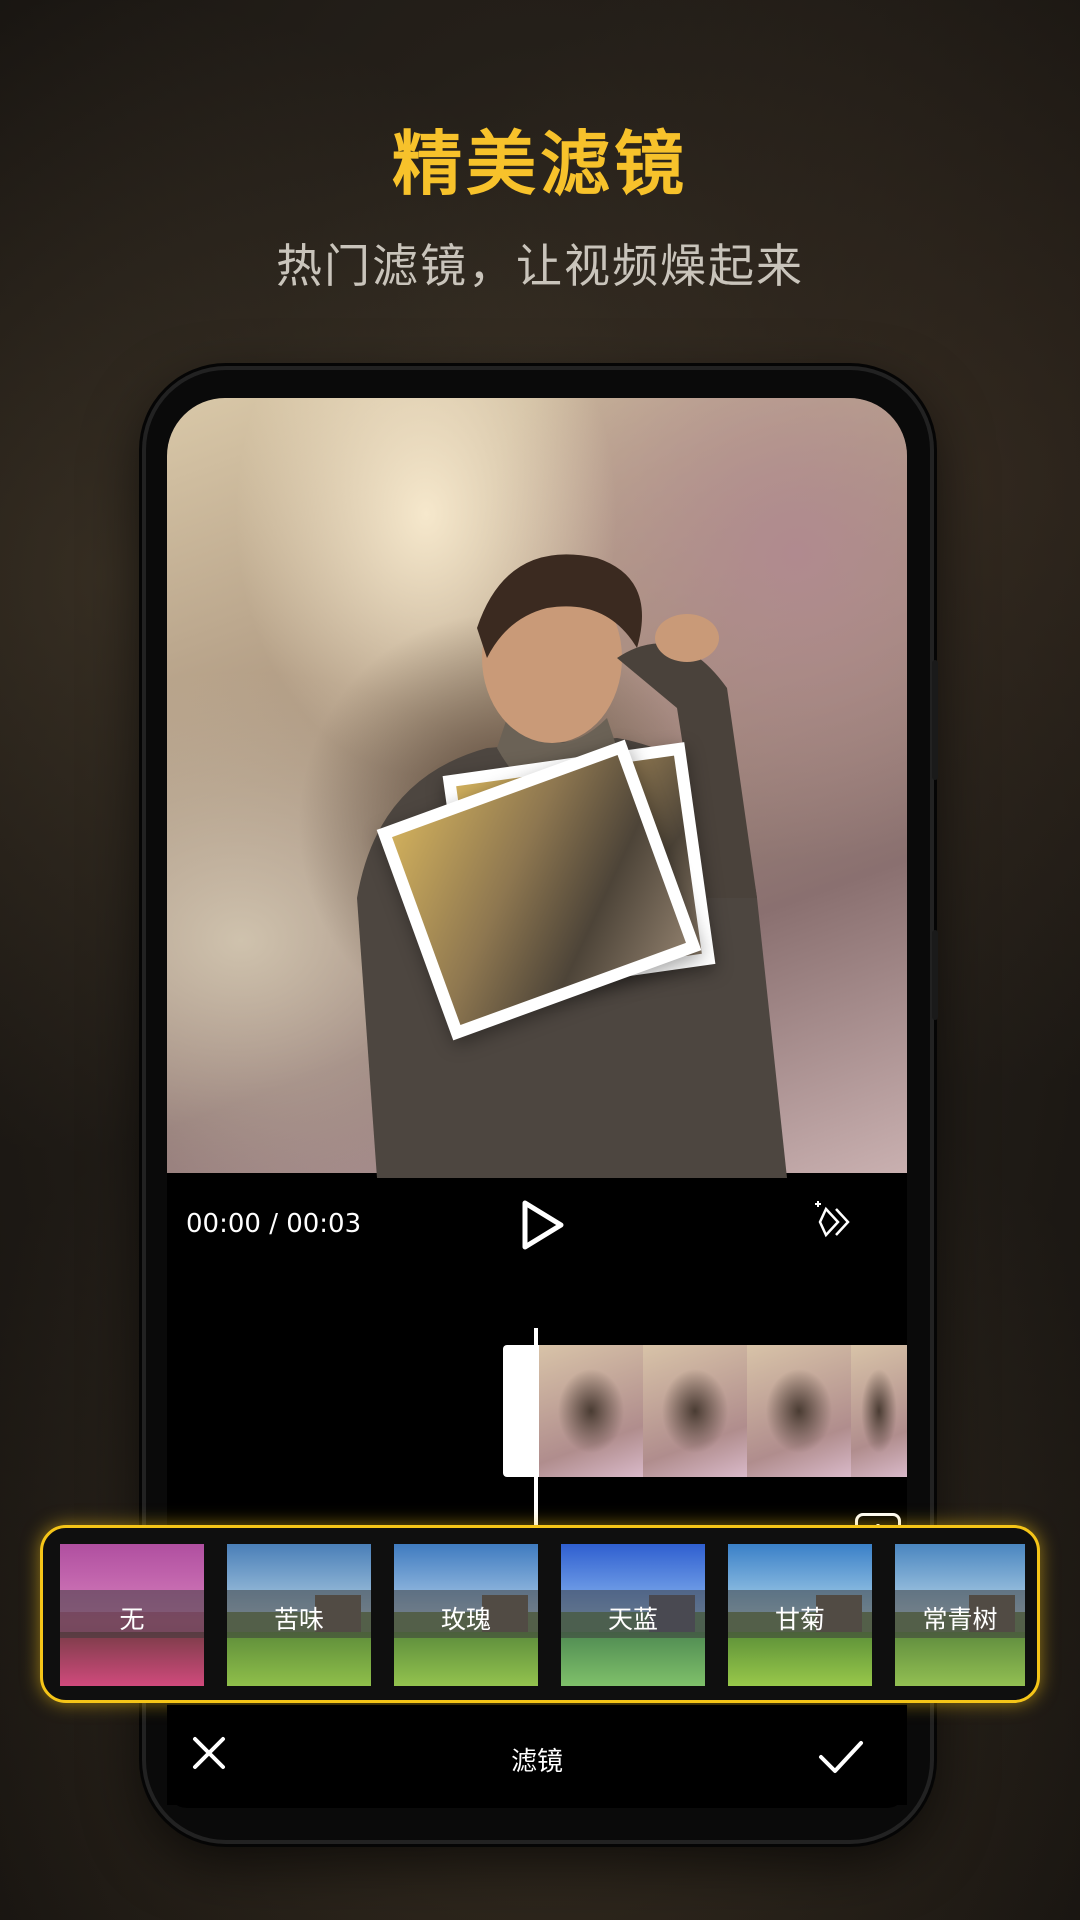  Describe the element at coordinates (274, 1224) in the screenshot. I see `timecode: 00:00 / 00:03` at that location.